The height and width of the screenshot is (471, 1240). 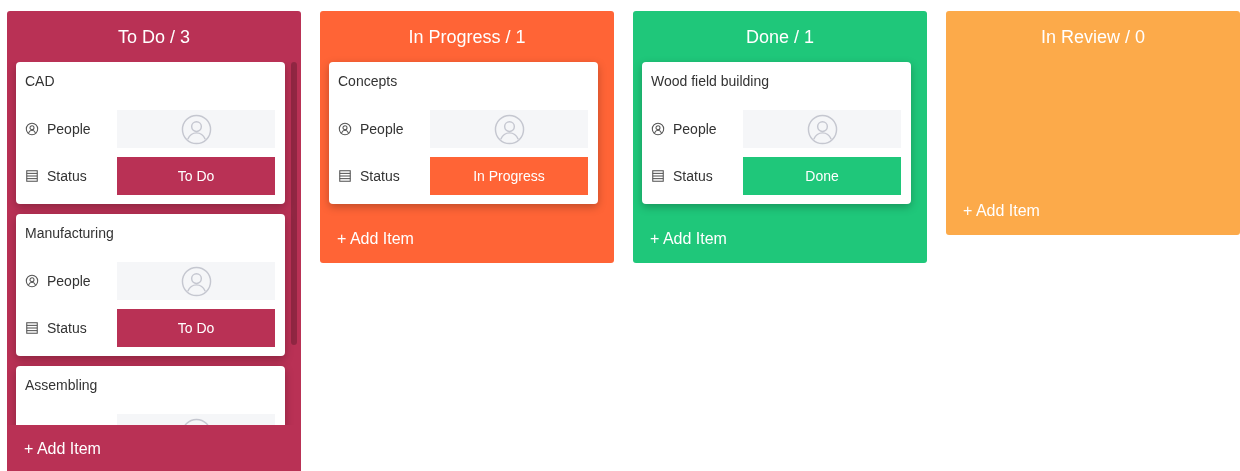 What do you see at coordinates (40, 81) in the screenshot?
I see `card-title: CAD` at bounding box center [40, 81].